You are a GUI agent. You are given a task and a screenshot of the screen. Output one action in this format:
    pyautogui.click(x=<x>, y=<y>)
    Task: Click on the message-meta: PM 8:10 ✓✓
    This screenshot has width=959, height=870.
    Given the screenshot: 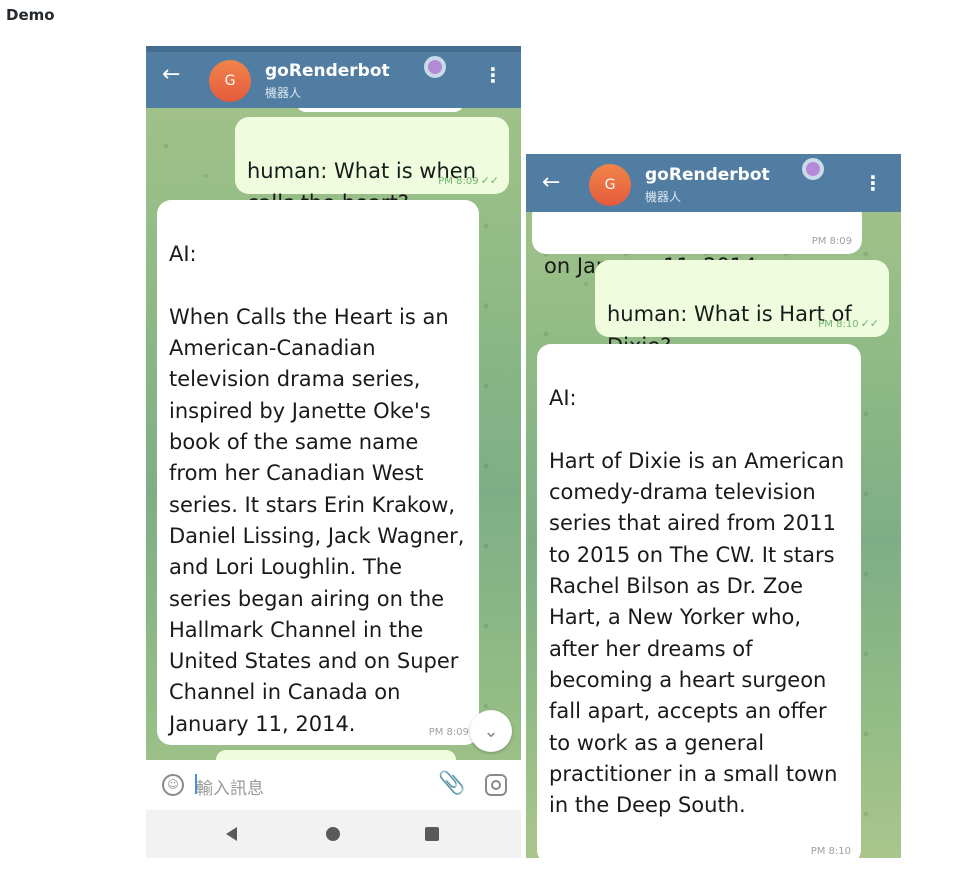 What is the action you would take?
    pyautogui.click(x=848, y=324)
    